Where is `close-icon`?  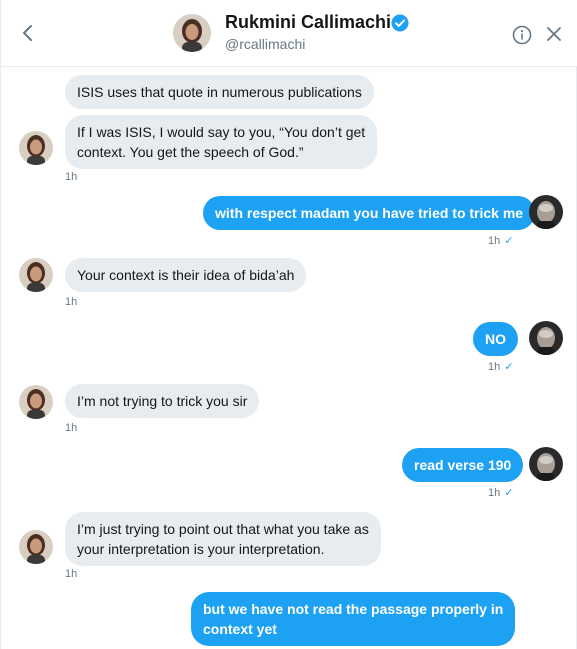 close-icon is located at coordinates (554, 34).